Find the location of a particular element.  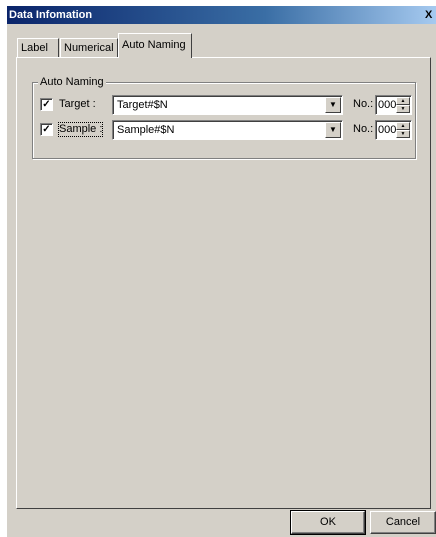

sample-naming-combo: Sample#$N ▼ is located at coordinates (227, 130).